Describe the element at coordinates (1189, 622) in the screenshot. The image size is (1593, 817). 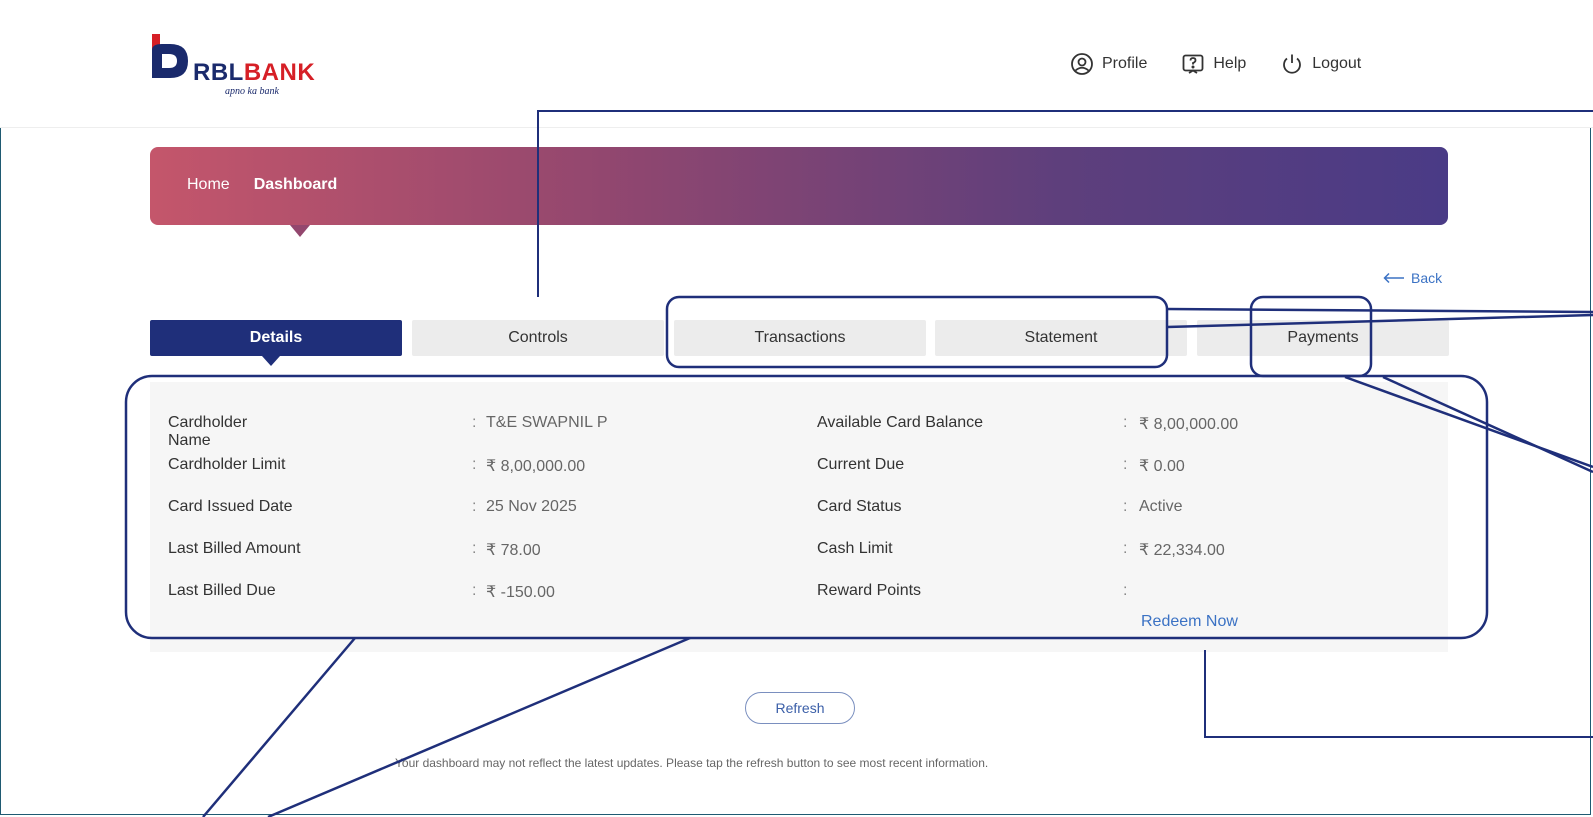
I see `redeem-now-link: Redeem Now` at that location.